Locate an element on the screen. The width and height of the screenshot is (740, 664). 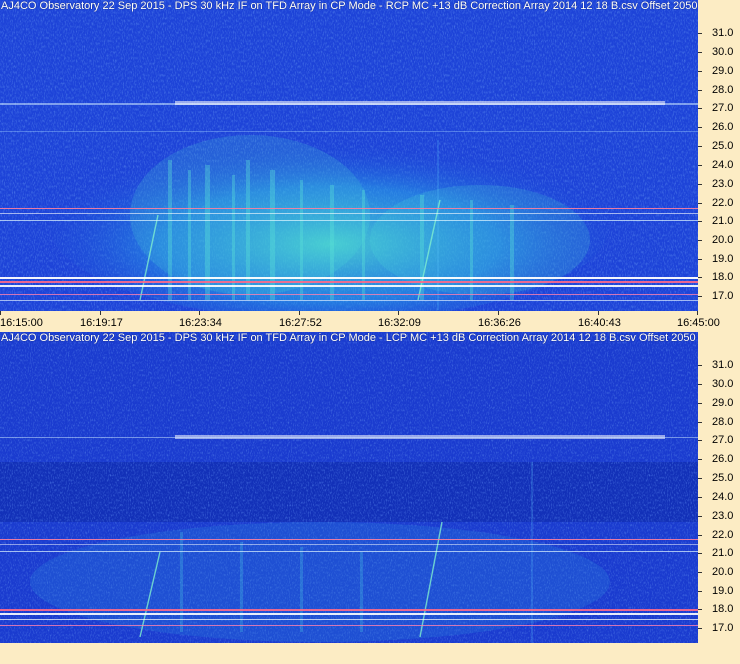
time-label: 16:32:09 is located at coordinates (399, 323).